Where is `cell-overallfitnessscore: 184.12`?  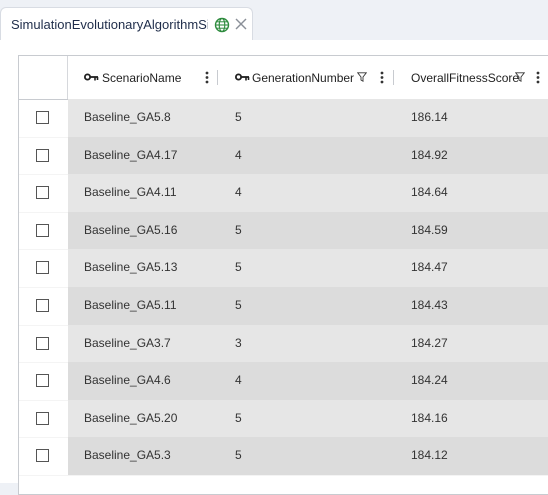 cell-overallfitnessscore: 184.12 is located at coordinates (429, 455).